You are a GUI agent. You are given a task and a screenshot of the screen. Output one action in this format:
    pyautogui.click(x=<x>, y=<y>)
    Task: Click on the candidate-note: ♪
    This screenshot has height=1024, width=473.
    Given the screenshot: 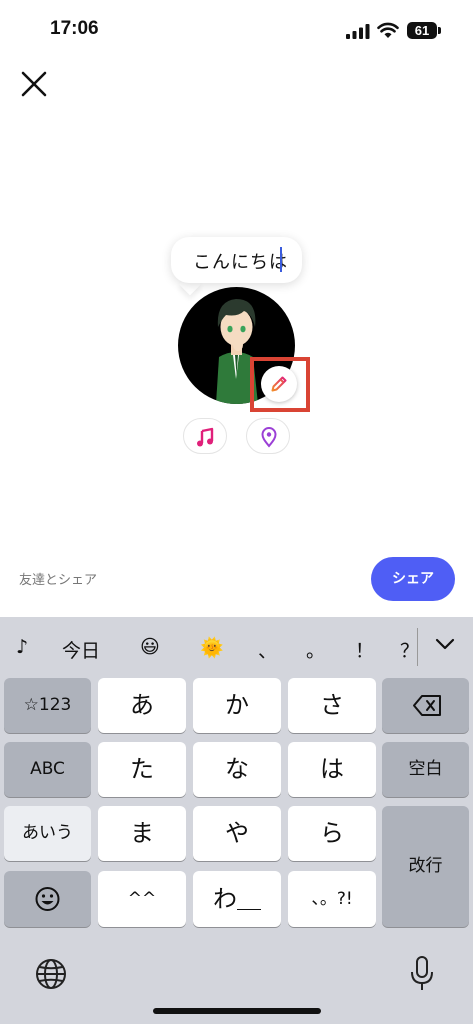 What is the action you would take?
    pyautogui.click(x=22, y=647)
    